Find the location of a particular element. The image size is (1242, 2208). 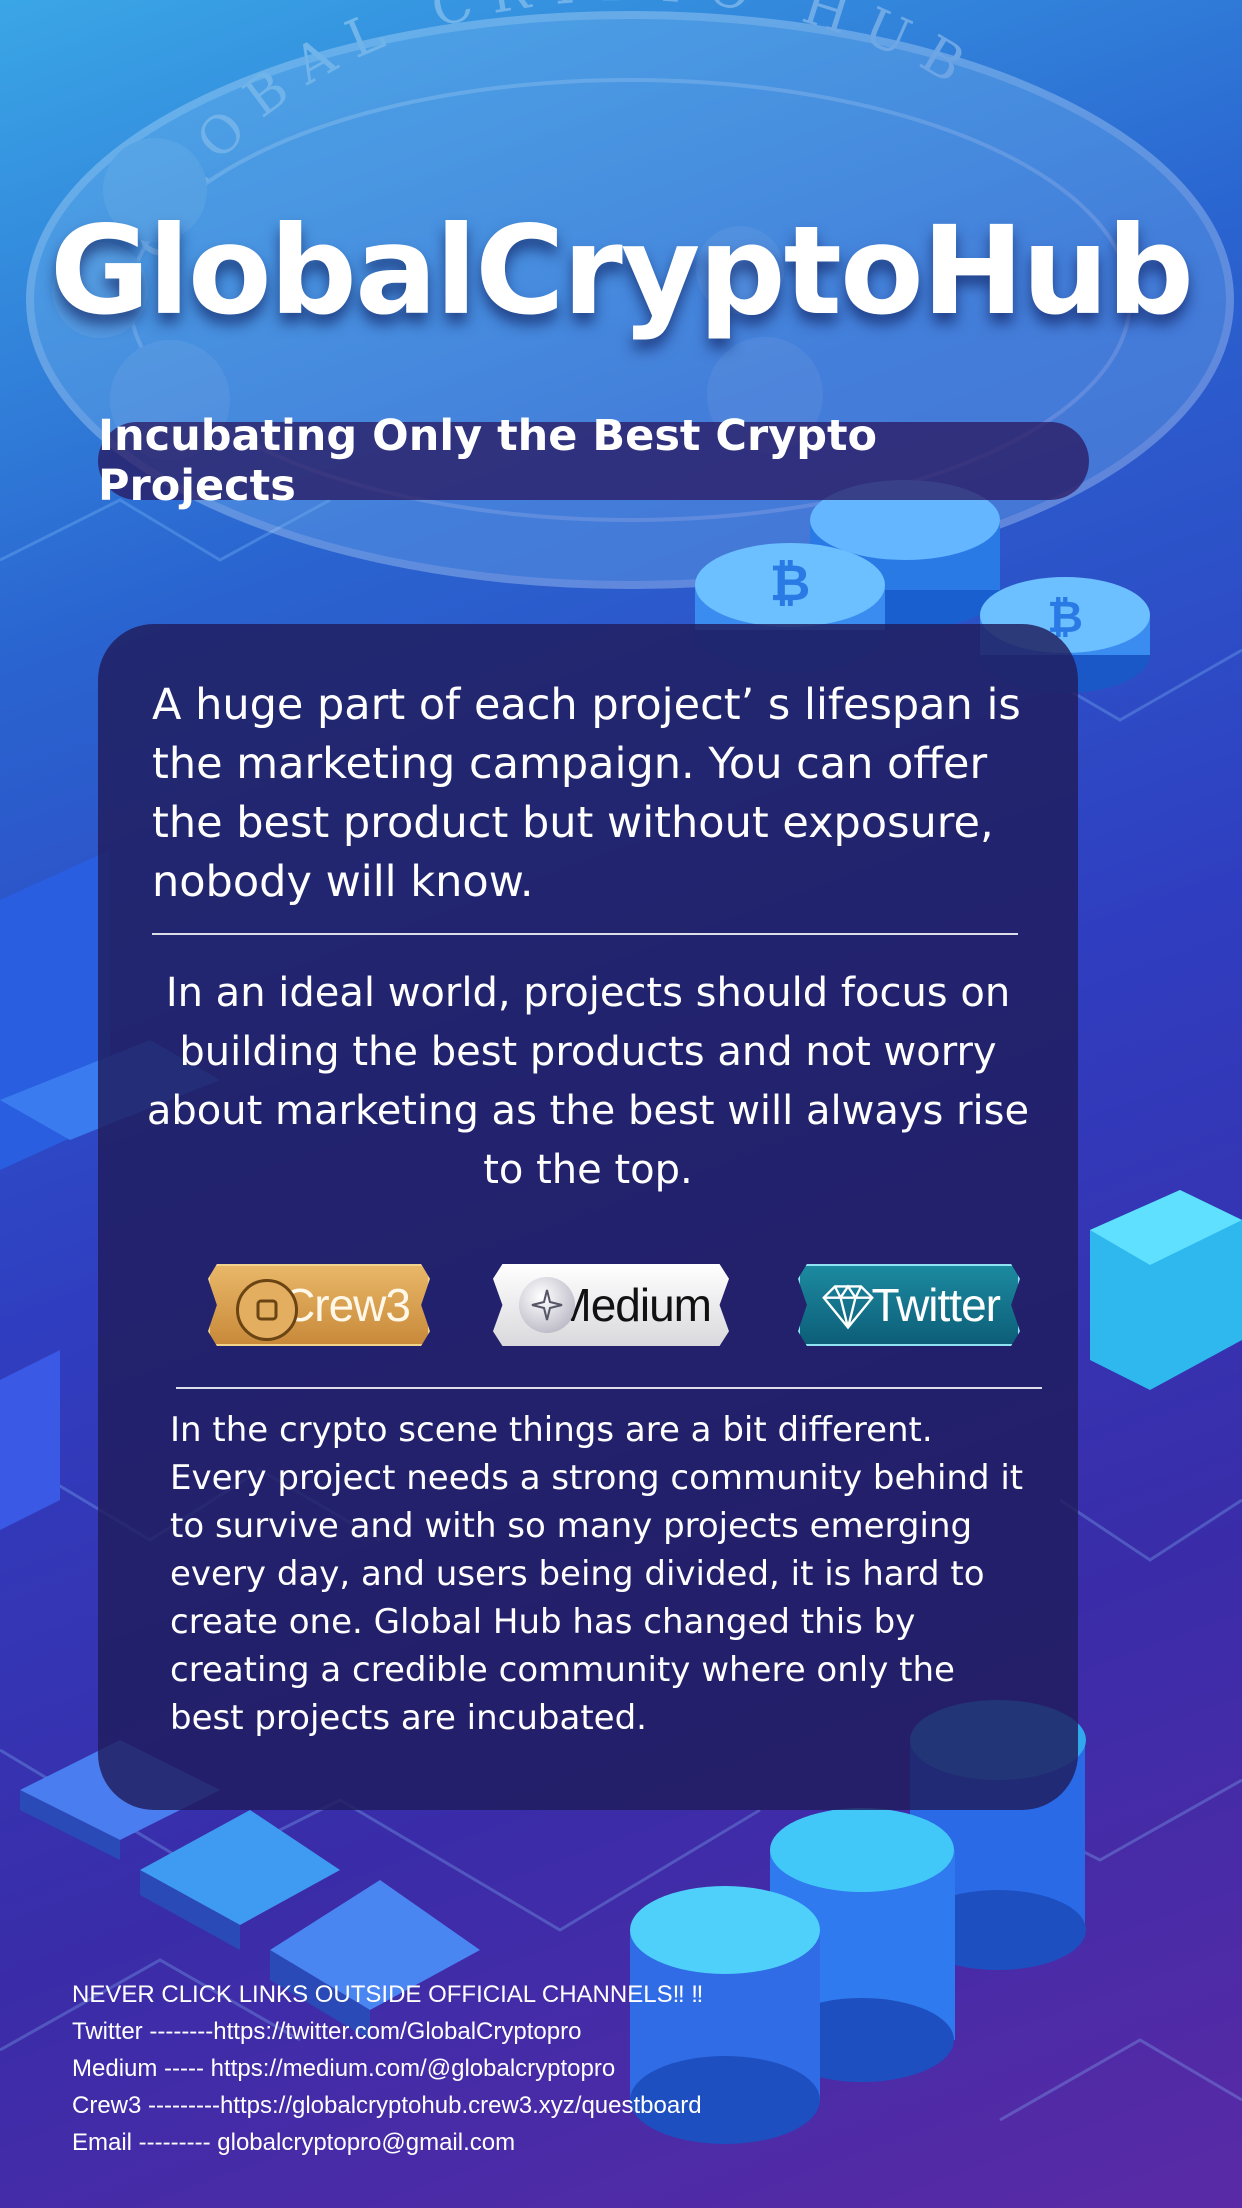

crew3-button-label: Crew3 is located at coordinates (346, 1305).